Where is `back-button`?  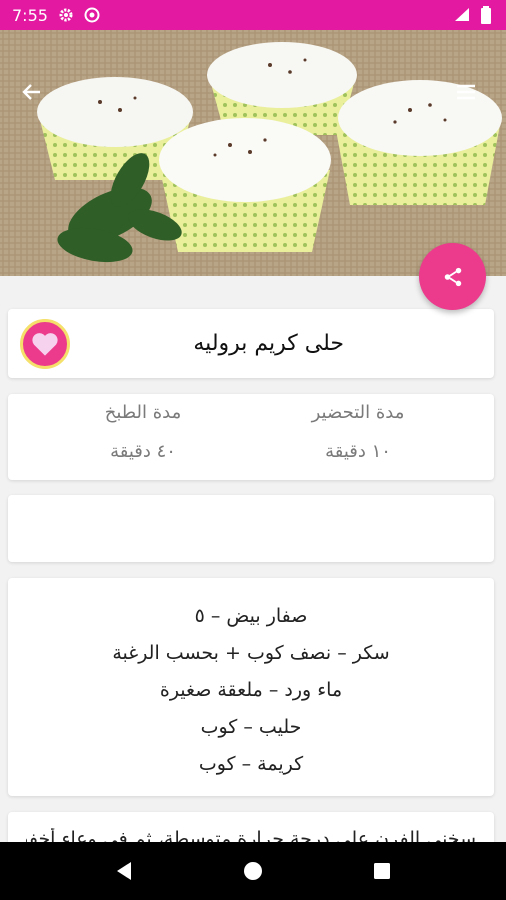
back-button is located at coordinates (36, 96).